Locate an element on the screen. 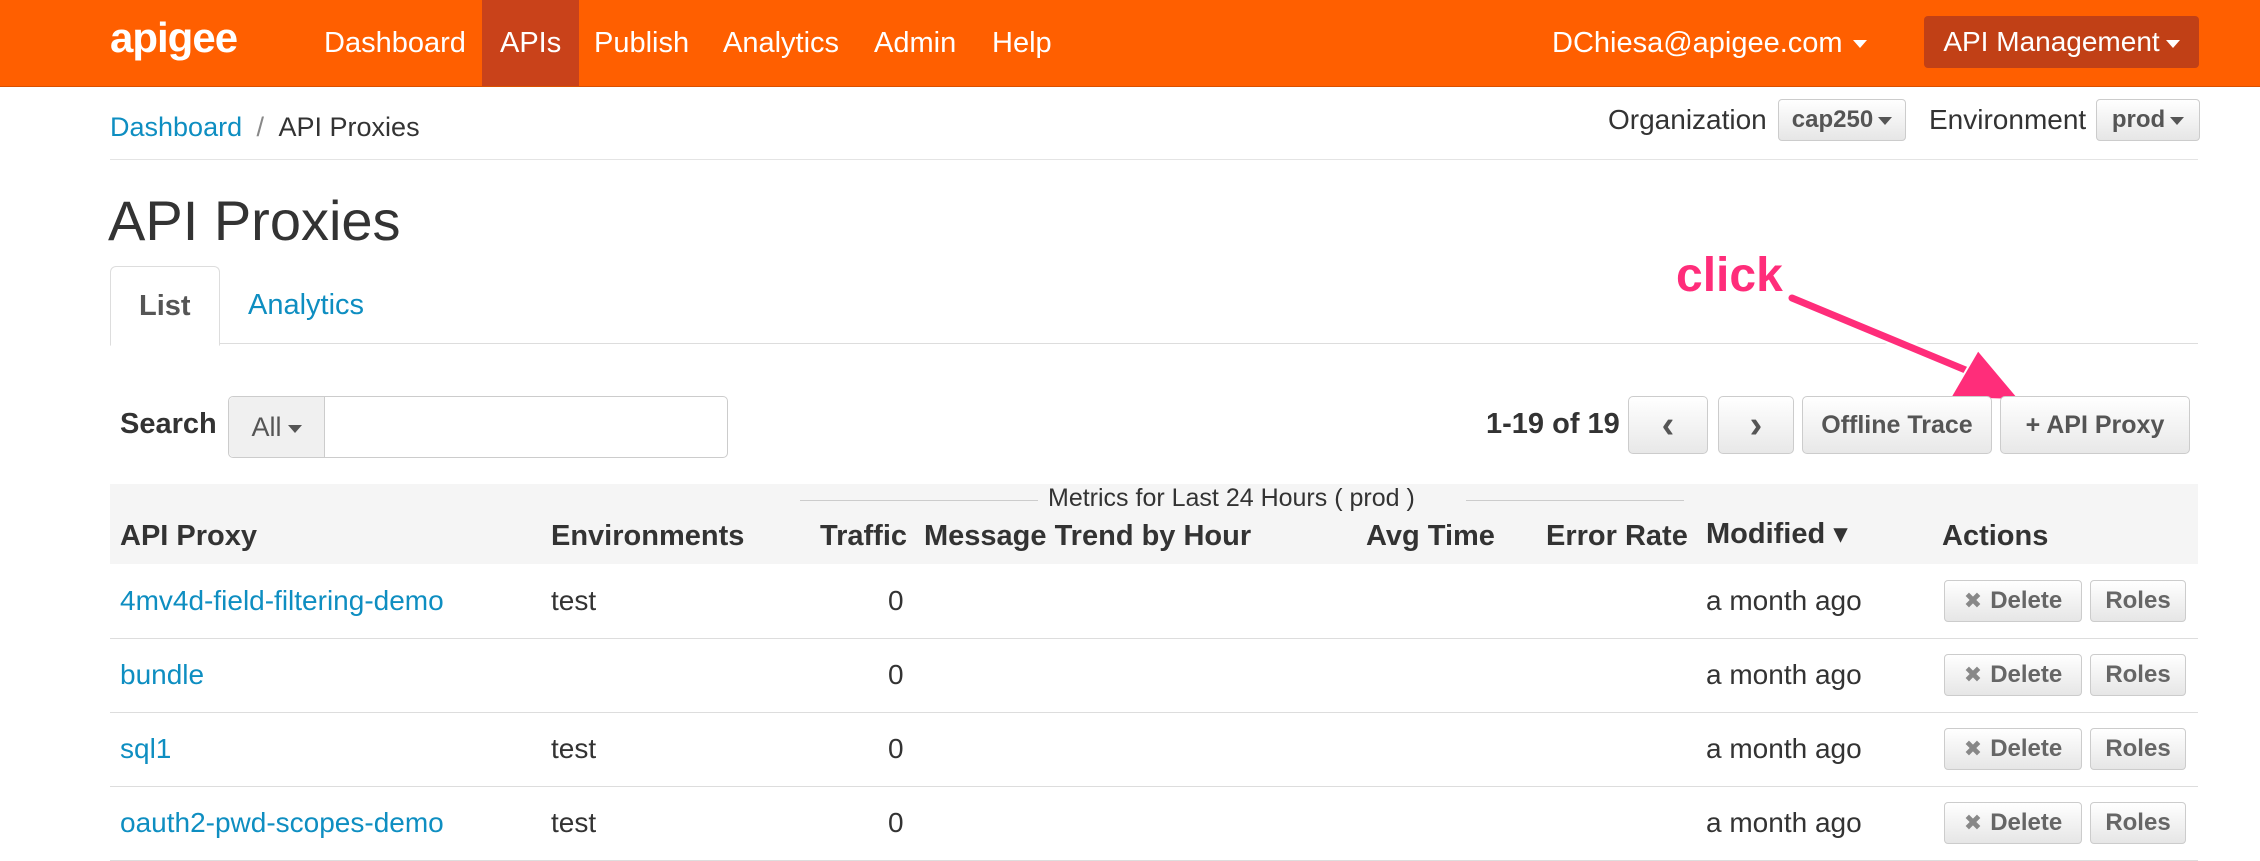 The height and width of the screenshot is (861, 2260). api-management-button: API Management is located at coordinates (2061, 42).